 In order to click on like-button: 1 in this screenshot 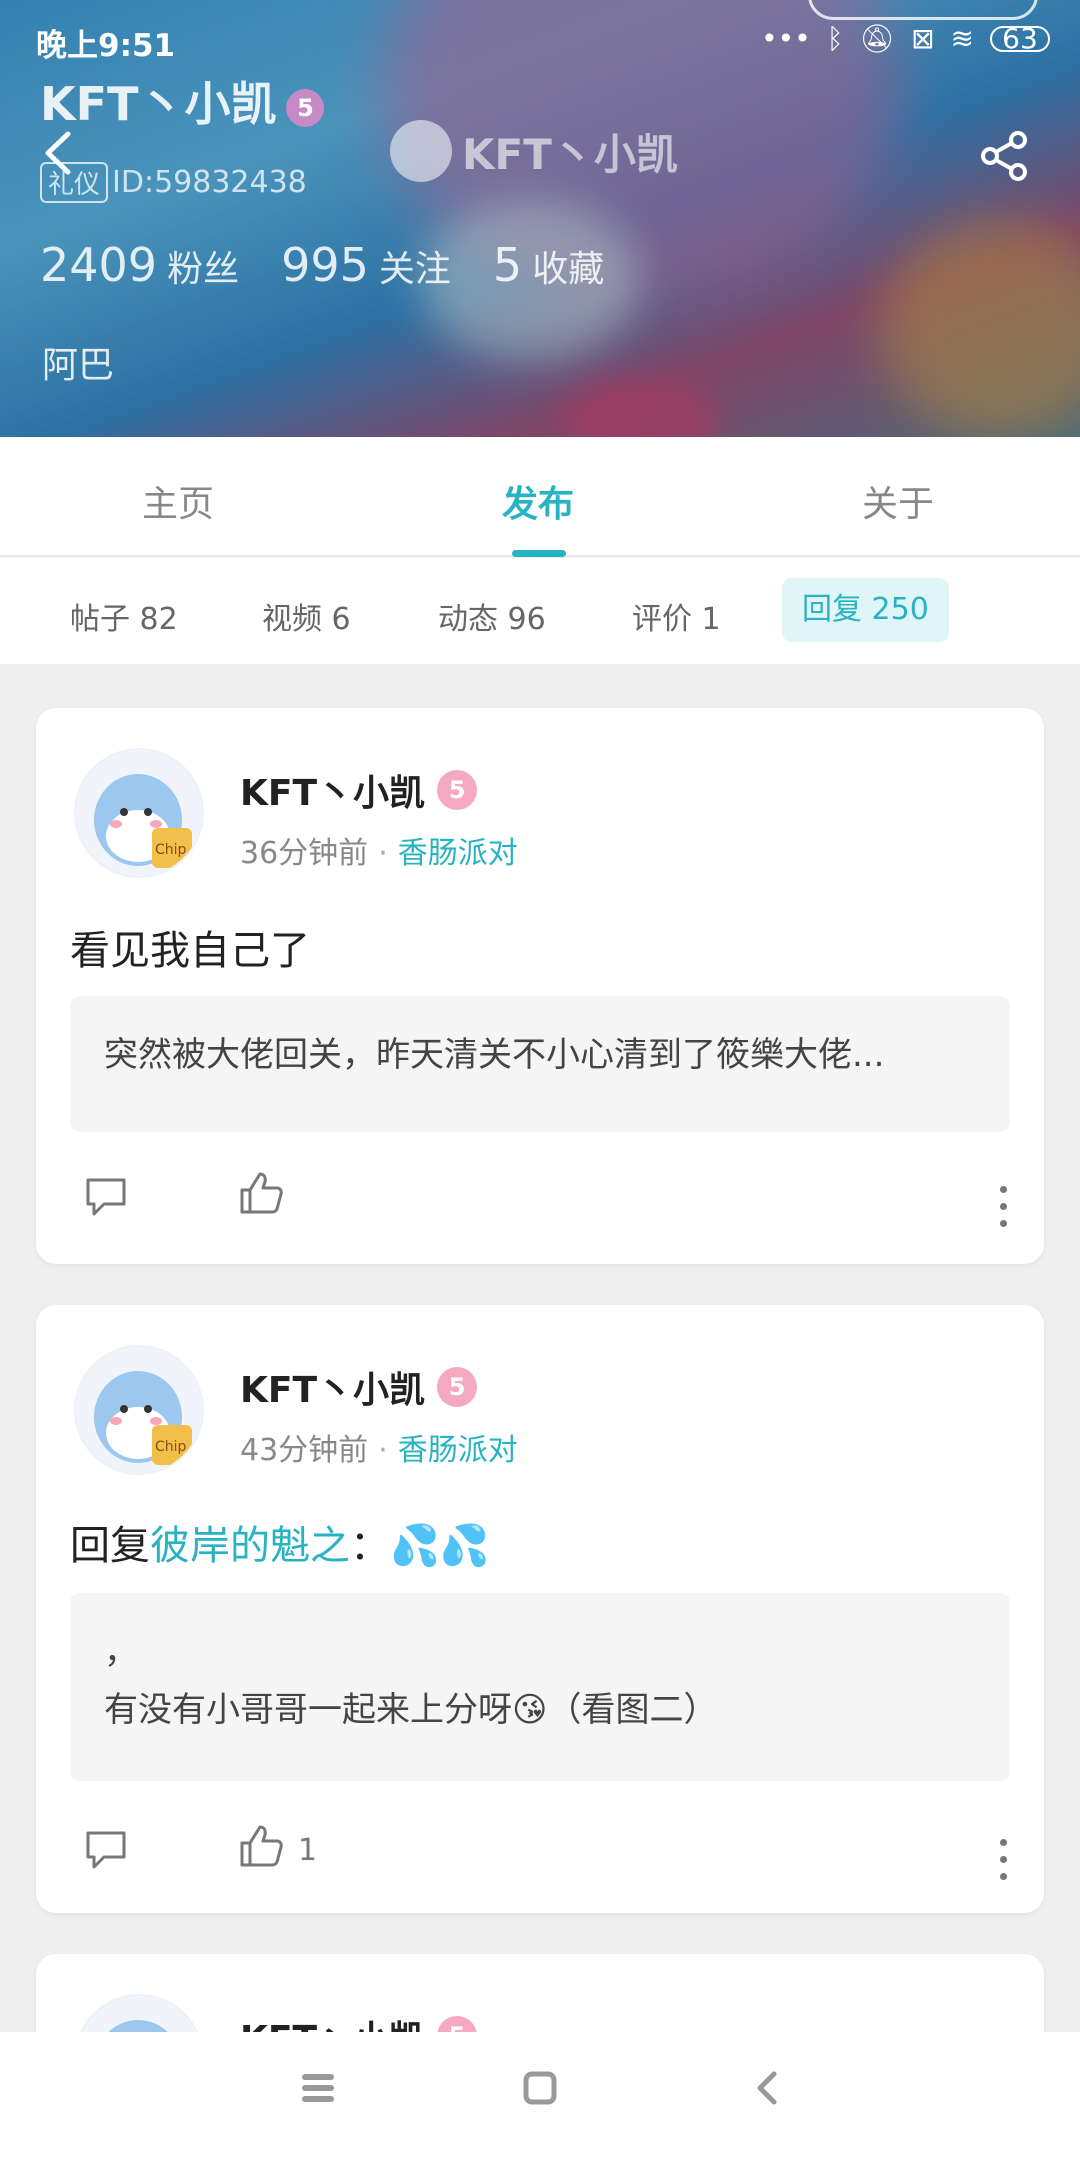, I will do `click(276, 1850)`.